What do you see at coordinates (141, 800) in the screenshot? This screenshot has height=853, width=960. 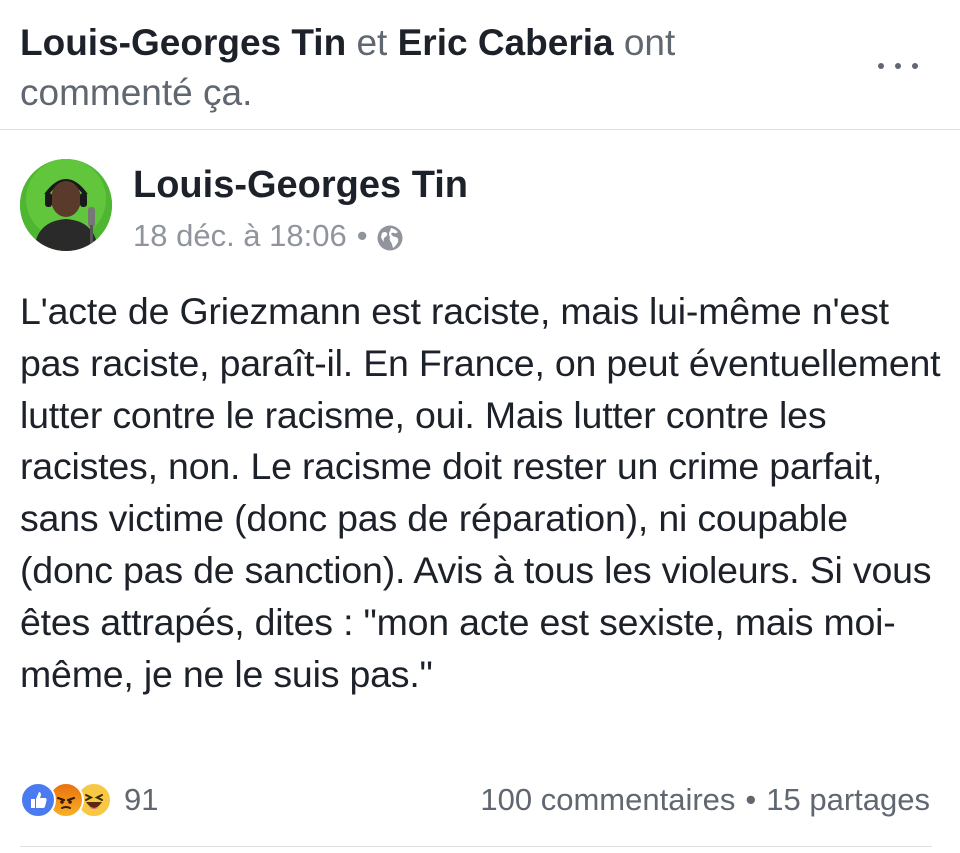 I see `reaction-count: 91` at bounding box center [141, 800].